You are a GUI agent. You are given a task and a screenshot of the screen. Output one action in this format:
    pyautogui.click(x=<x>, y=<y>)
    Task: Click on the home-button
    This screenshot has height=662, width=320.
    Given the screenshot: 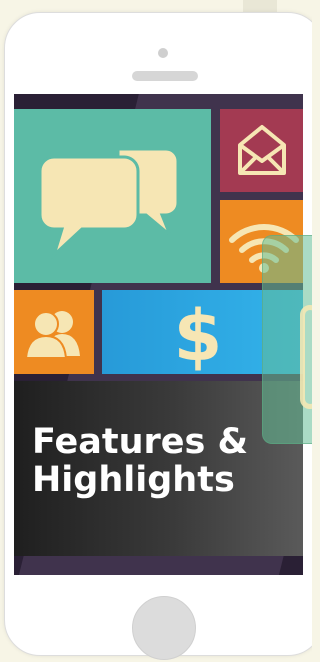 What is the action you would take?
    pyautogui.click(x=164, y=628)
    